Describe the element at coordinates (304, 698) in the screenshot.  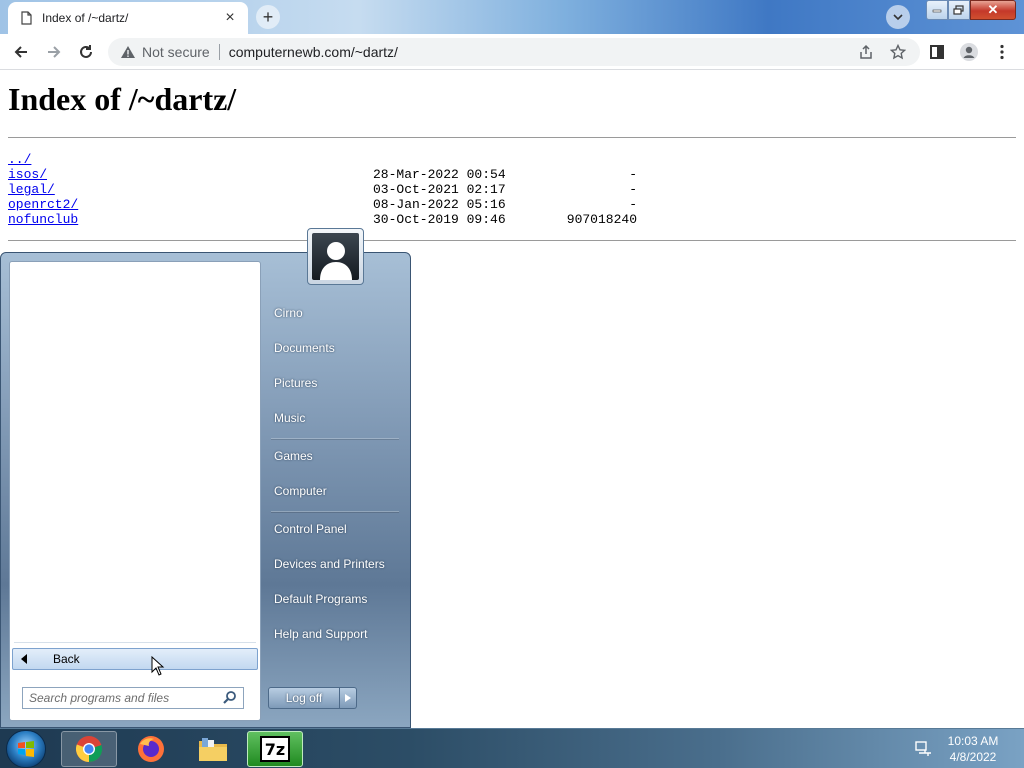
I see `logoff-button: Log off` at that location.